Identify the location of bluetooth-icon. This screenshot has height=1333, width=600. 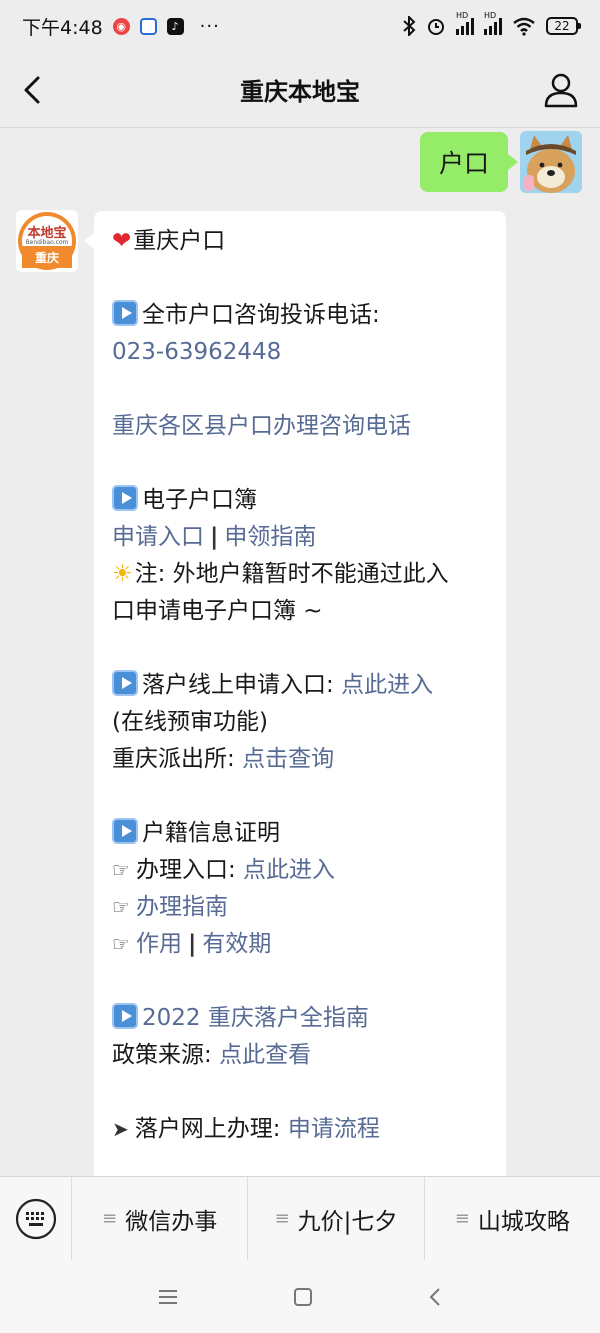
(409, 26).